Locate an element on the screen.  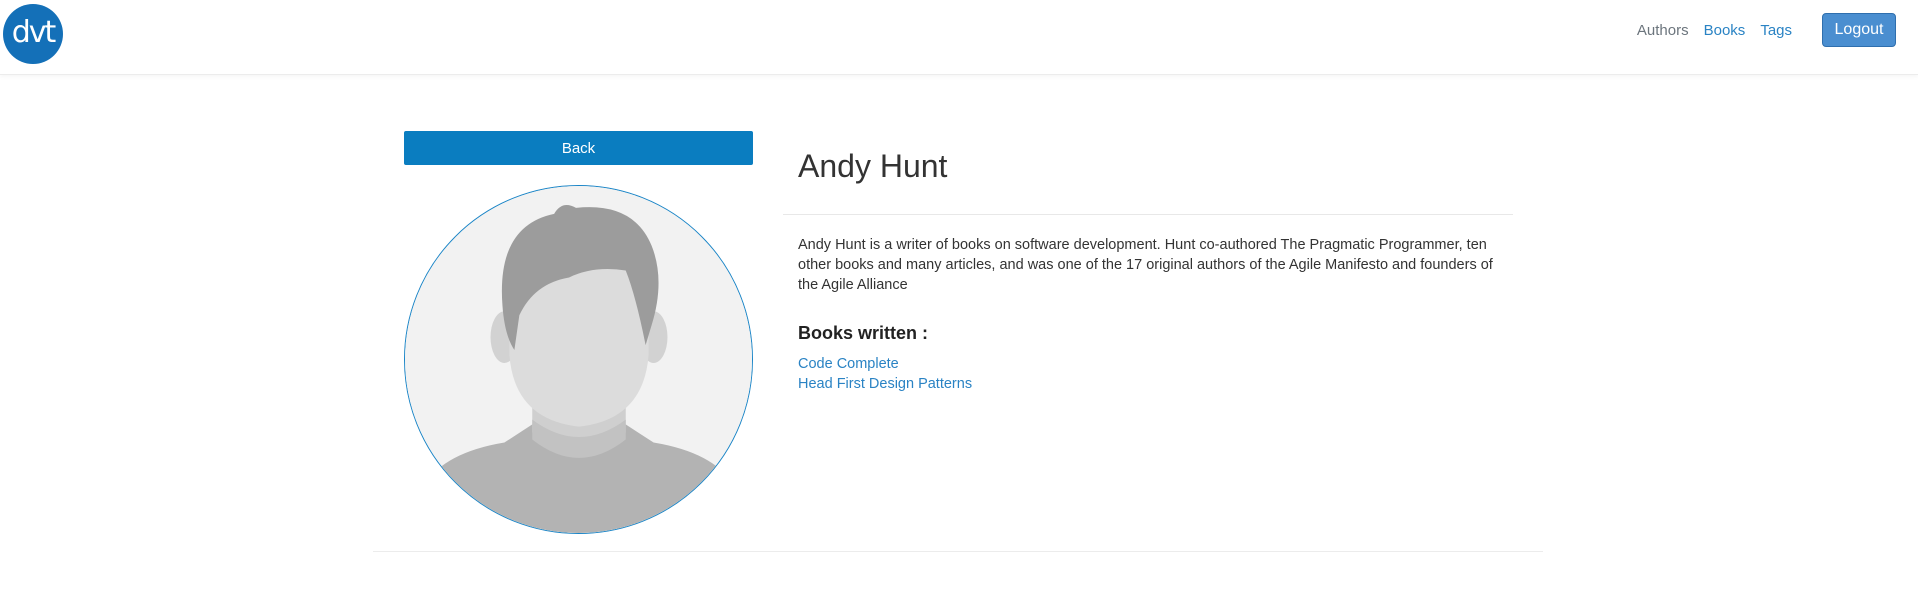
nav-link-authors: Authors is located at coordinates (1663, 30).